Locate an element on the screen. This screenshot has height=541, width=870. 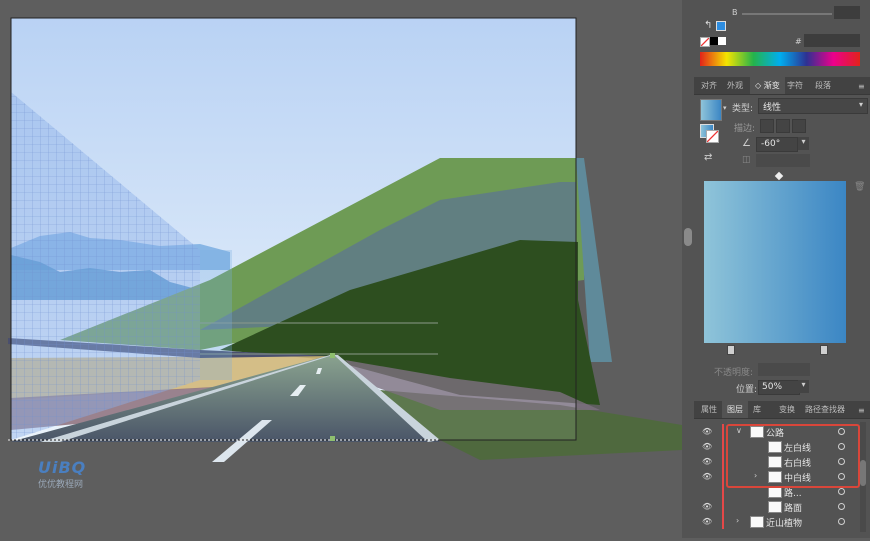
angle-dropdown-icon: ▾ is located at coordinates (803, 143).